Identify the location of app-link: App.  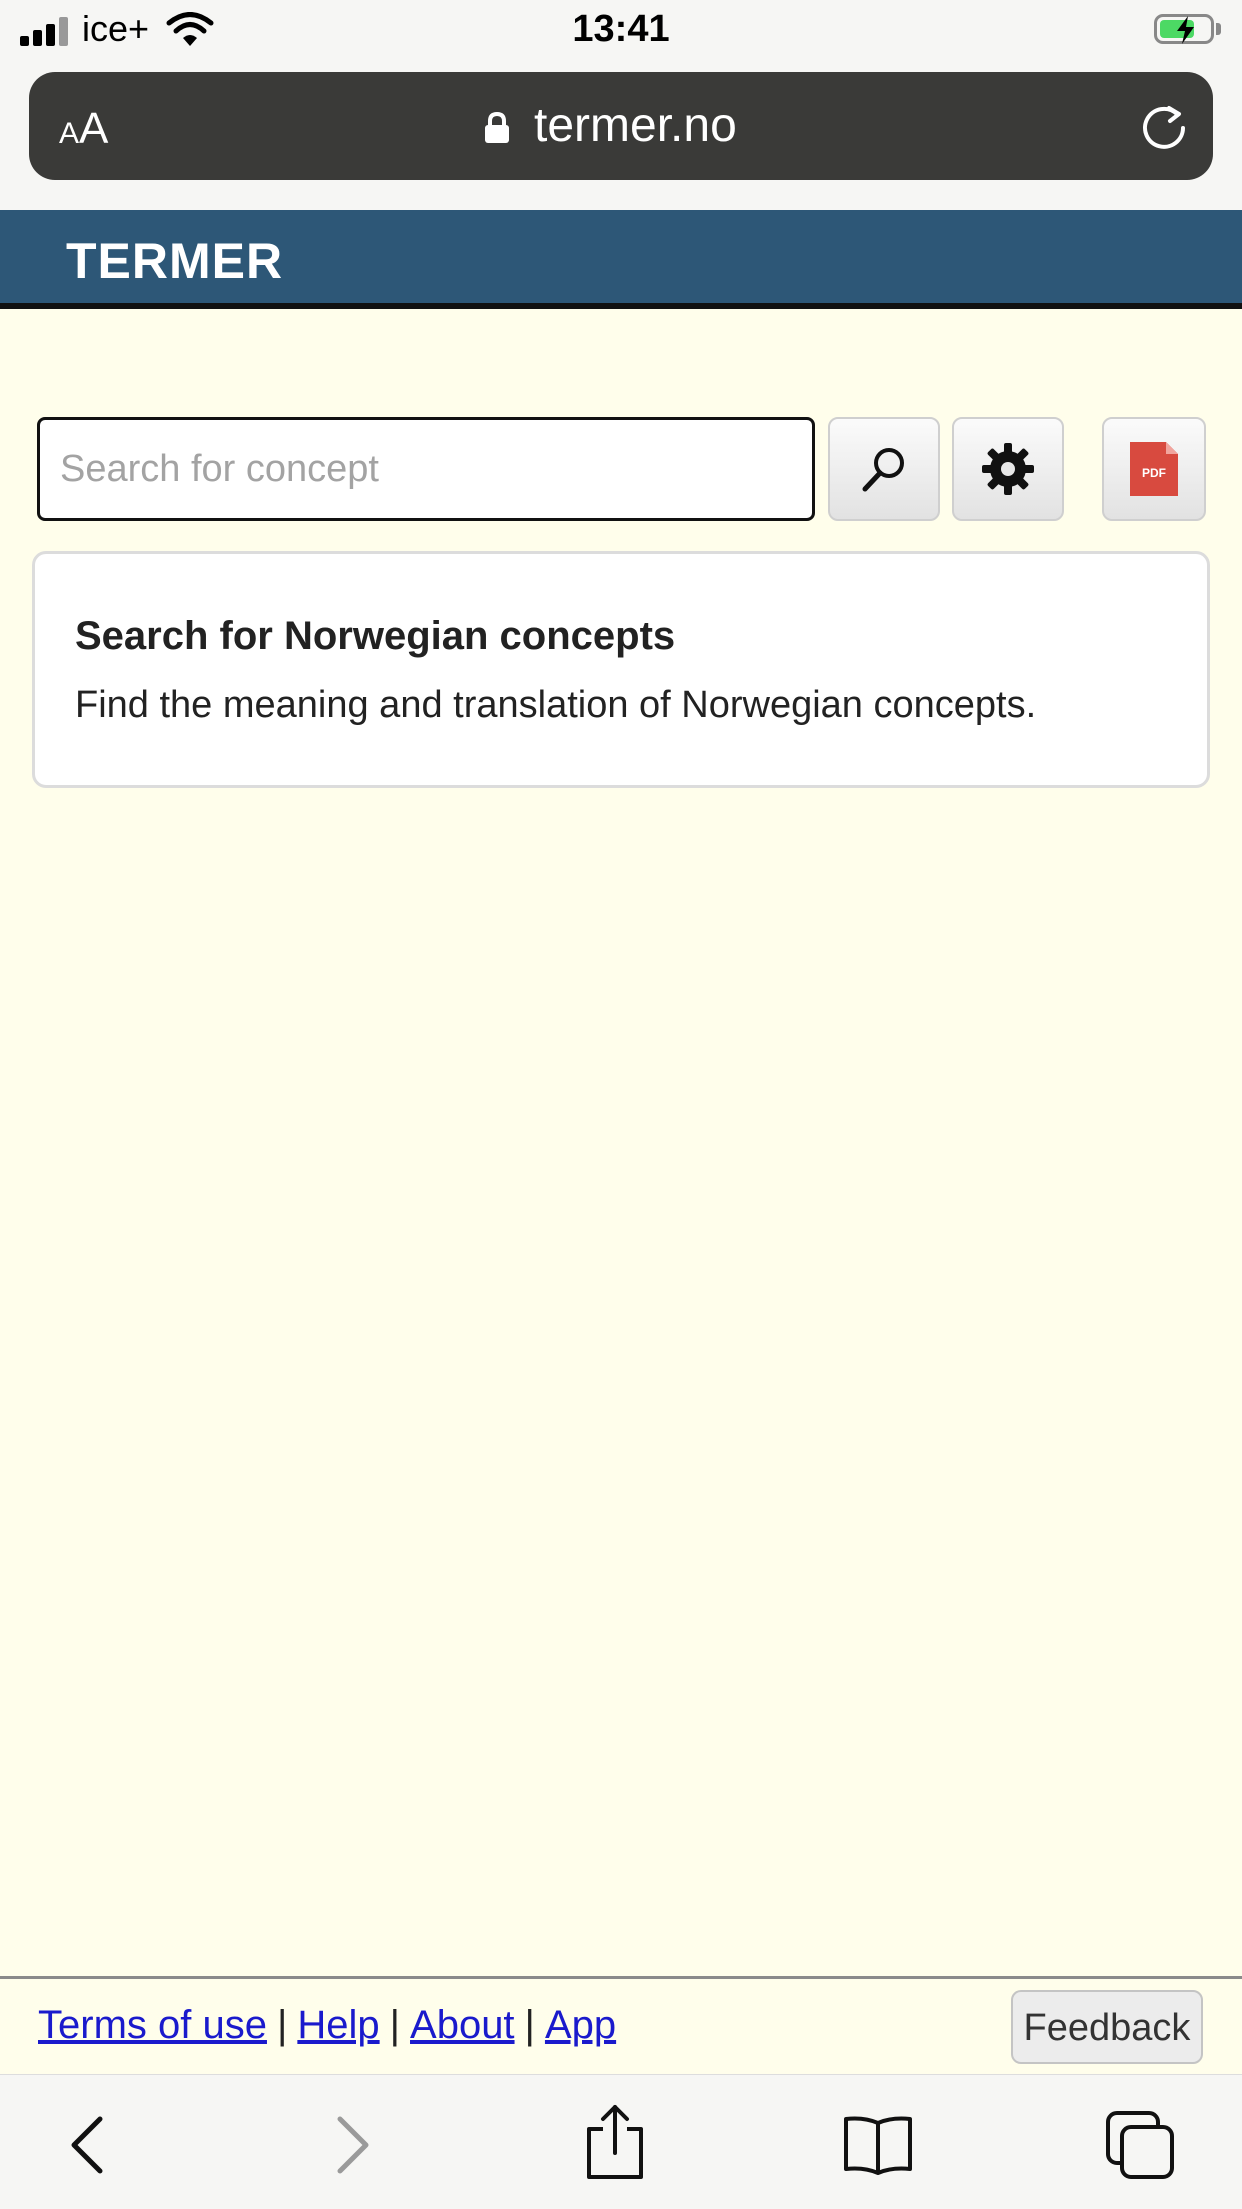
(580, 2025).